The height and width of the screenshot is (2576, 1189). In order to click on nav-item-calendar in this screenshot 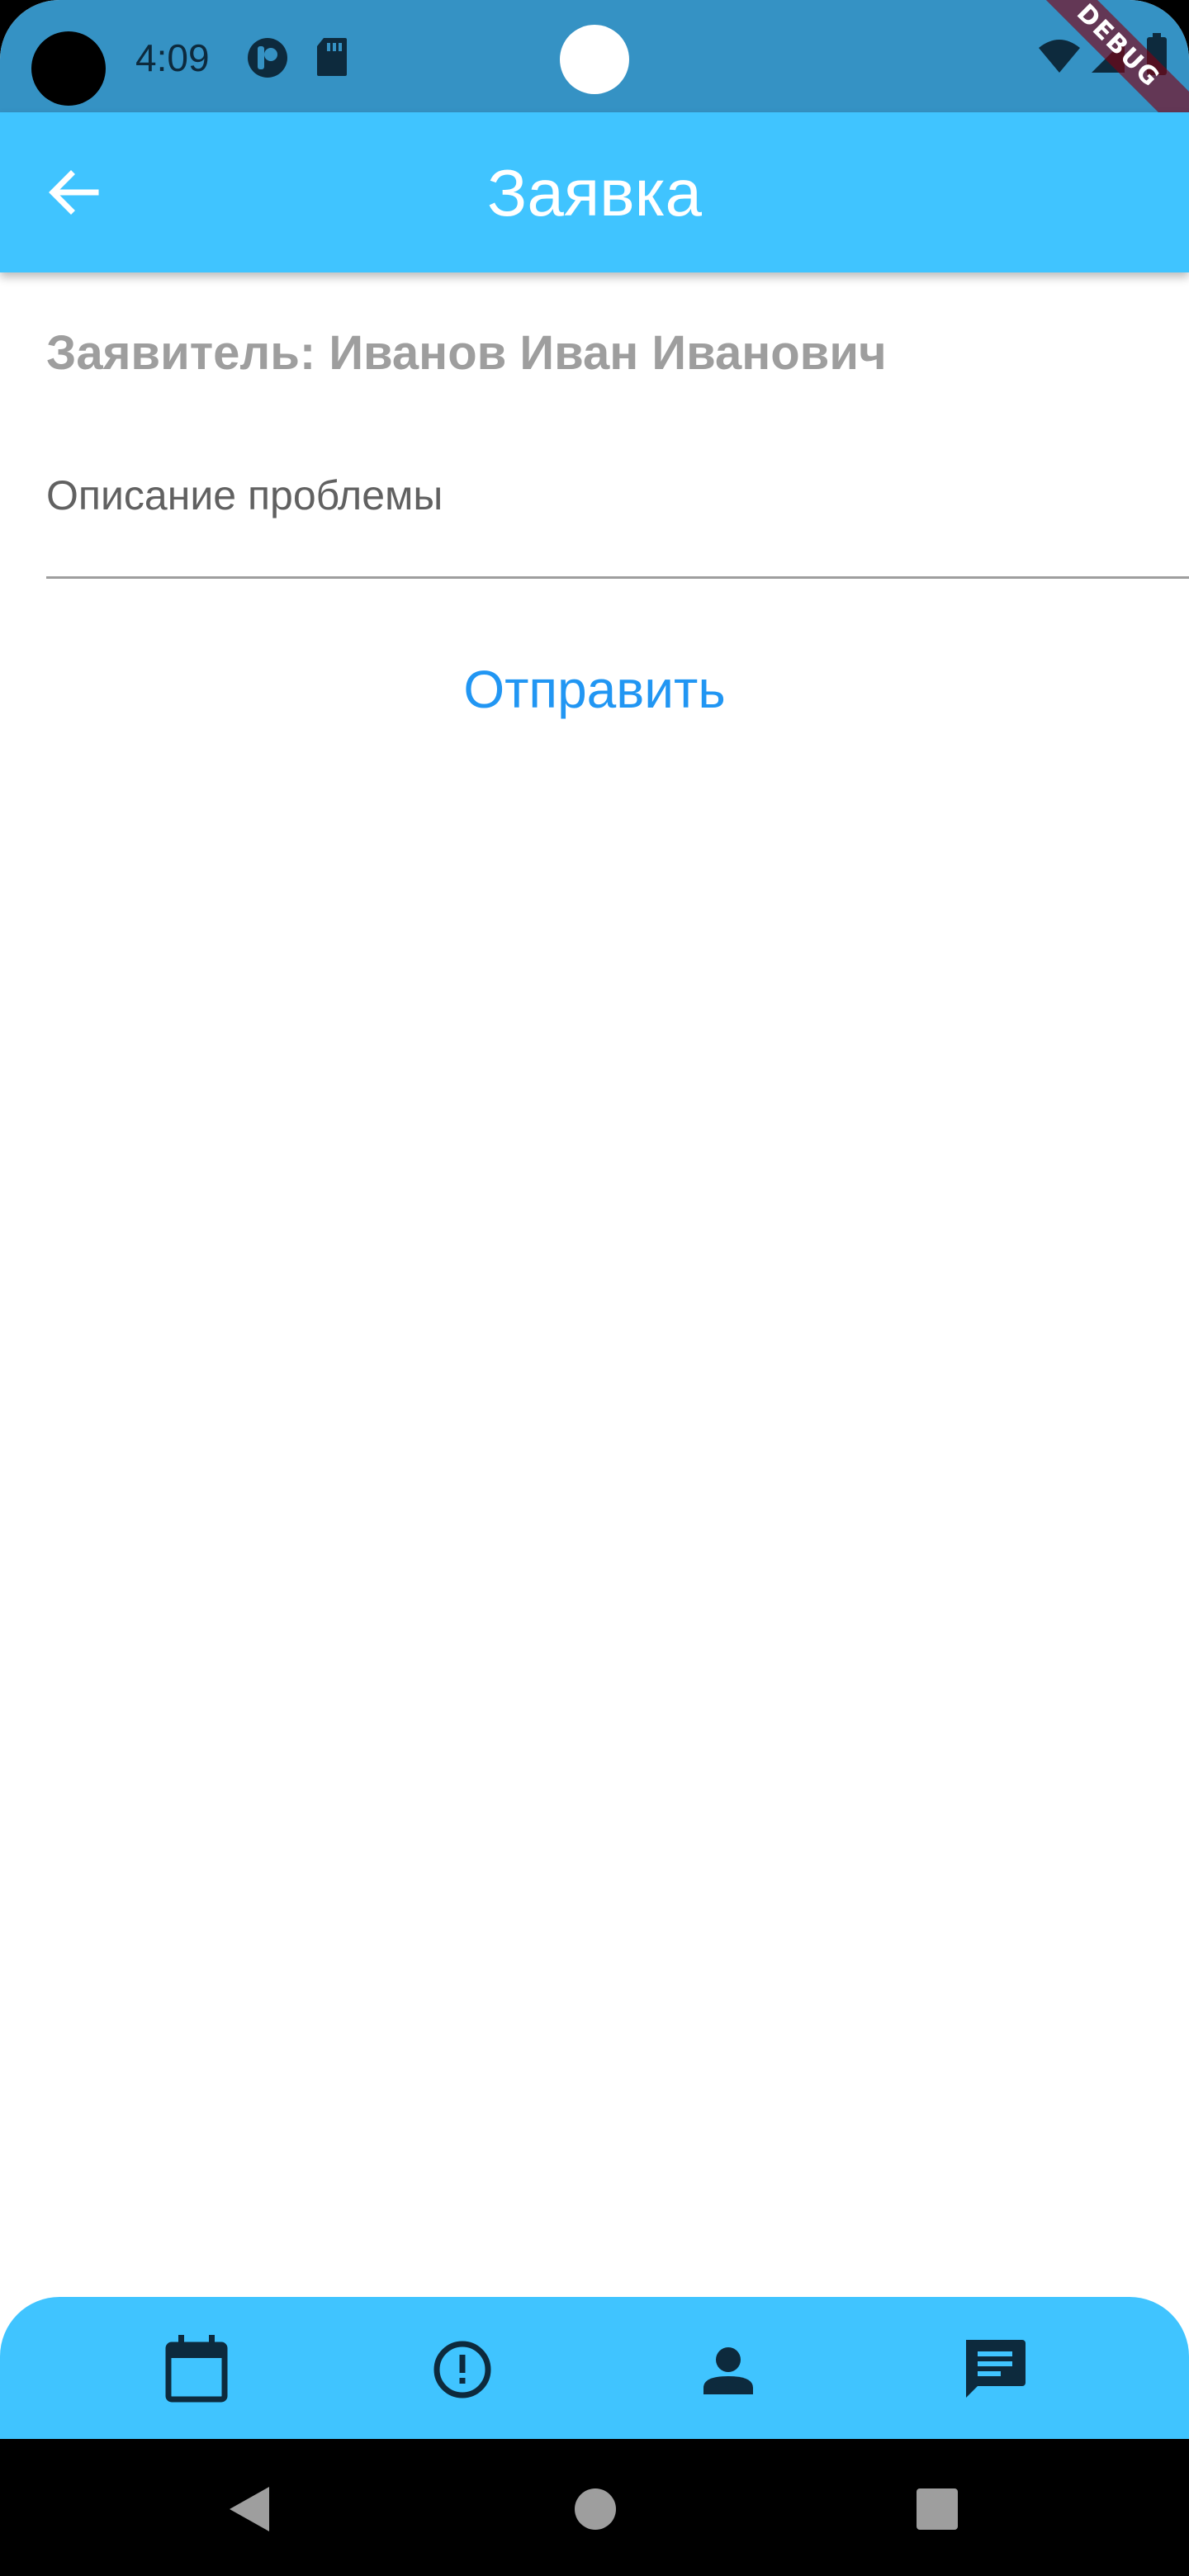, I will do `click(196, 2369)`.